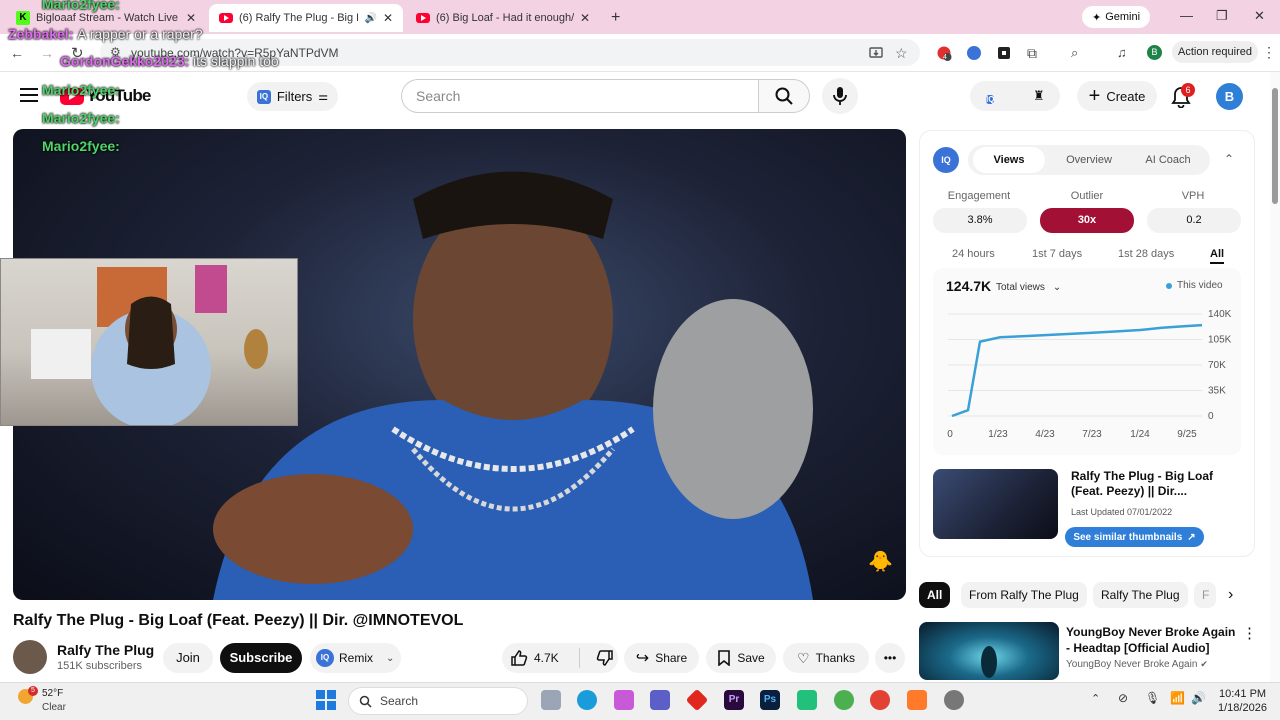  I want to click on chip-from-channel: From Ralfy The Plug, so click(1024, 595).